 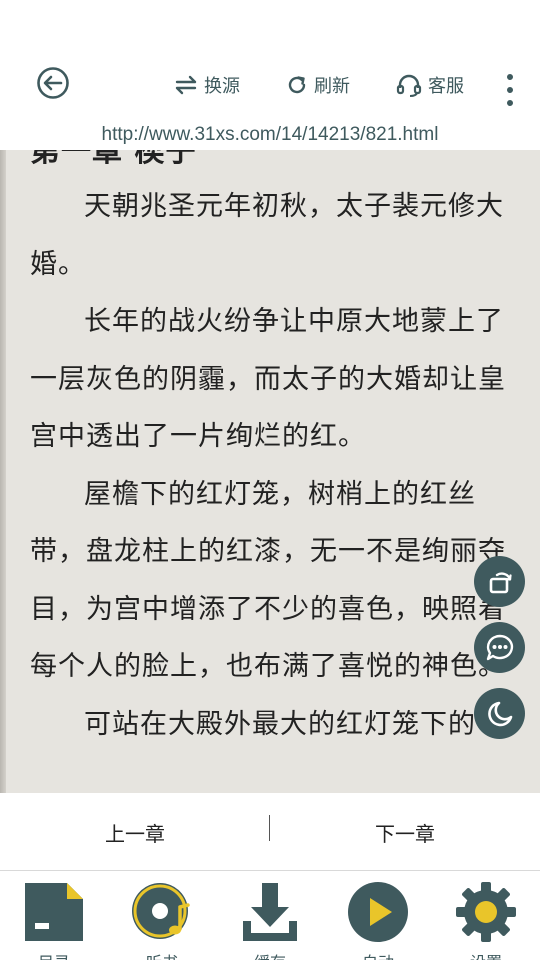 I want to click on catalog-label: 目录, so click(x=54, y=954).